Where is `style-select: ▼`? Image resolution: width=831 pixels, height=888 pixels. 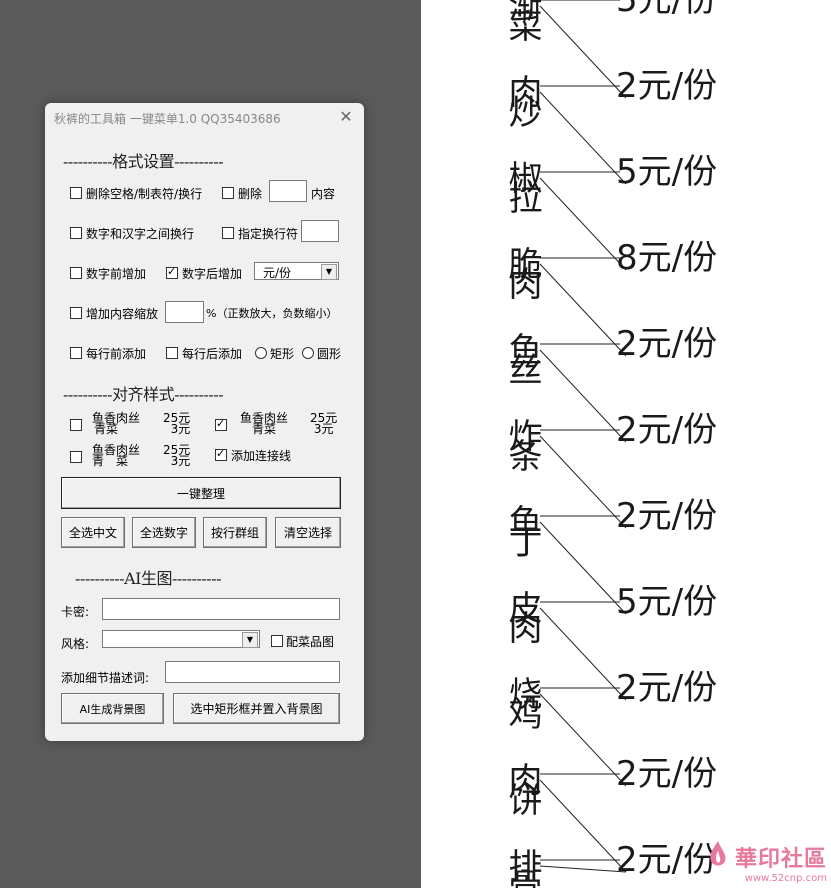 style-select: ▼ is located at coordinates (181, 639).